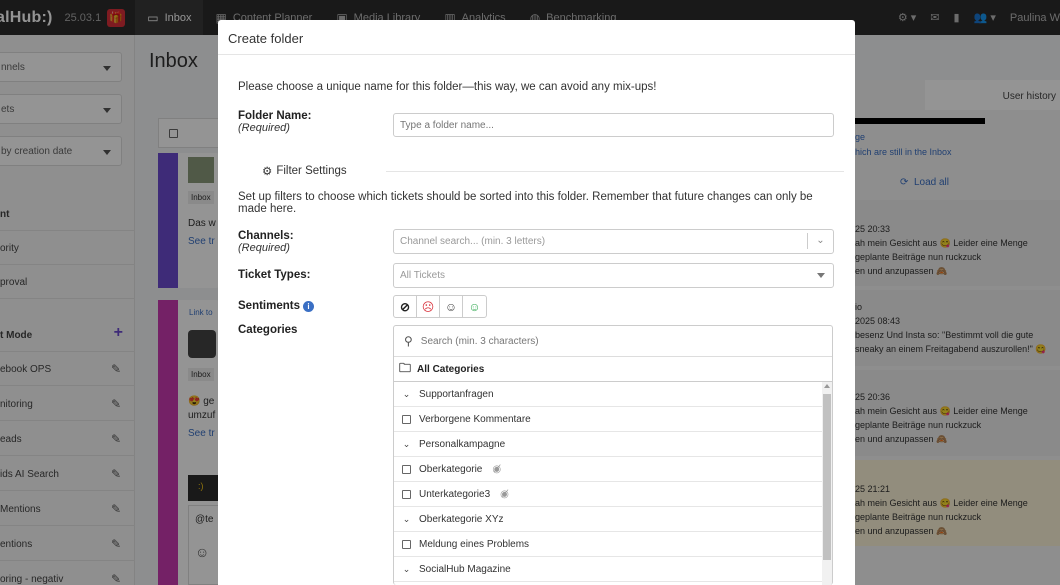 The width and height of the screenshot is (1060, 585). I want to click on folder-icon: 🗀, so click(405, 367).